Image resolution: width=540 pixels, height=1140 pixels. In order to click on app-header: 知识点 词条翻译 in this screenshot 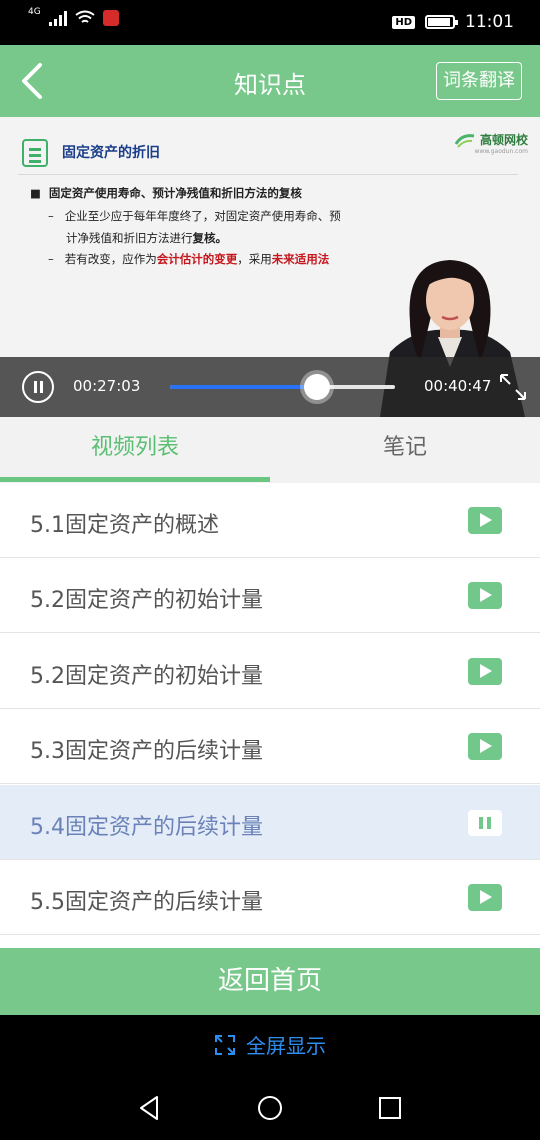, I will do `click(270, 81)`.